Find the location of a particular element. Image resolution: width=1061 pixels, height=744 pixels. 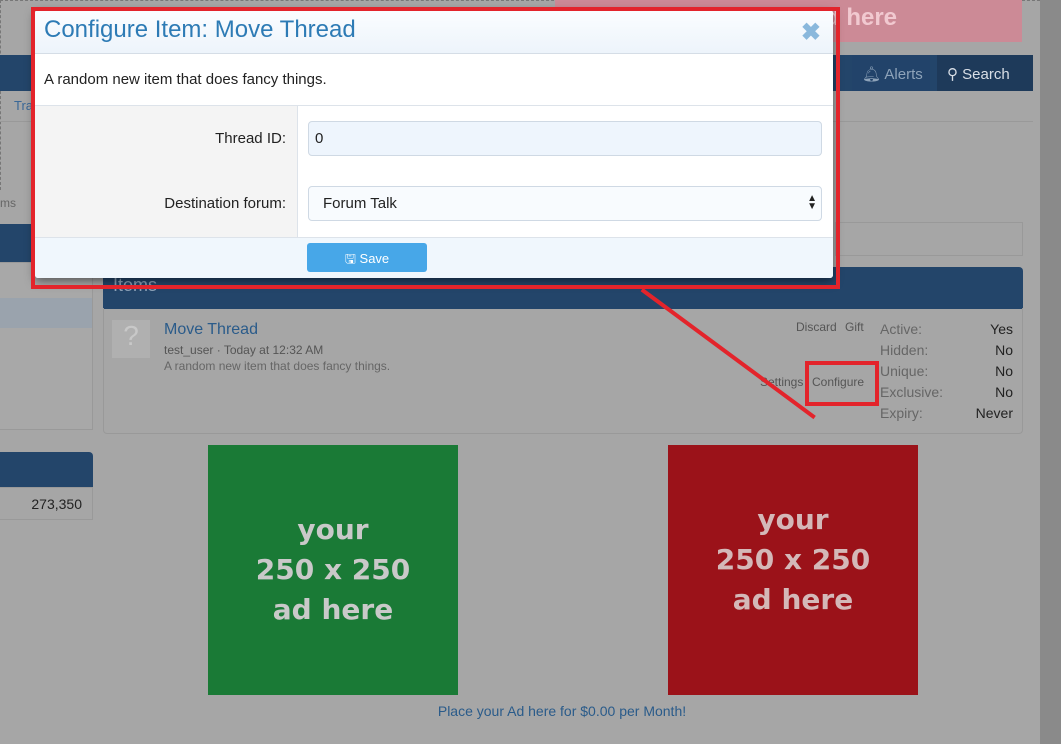

item-meta: test_user · Today at 12:32 AM is located at coordinates (244, 350).